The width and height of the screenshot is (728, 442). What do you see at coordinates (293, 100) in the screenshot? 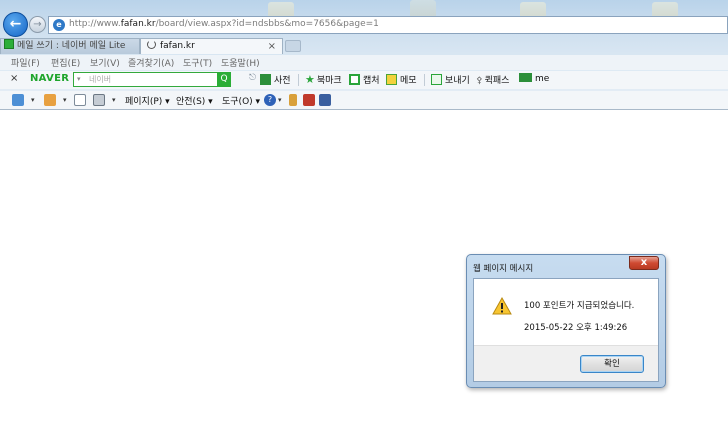
I see `research-icon` at bounding box center [293, 100].